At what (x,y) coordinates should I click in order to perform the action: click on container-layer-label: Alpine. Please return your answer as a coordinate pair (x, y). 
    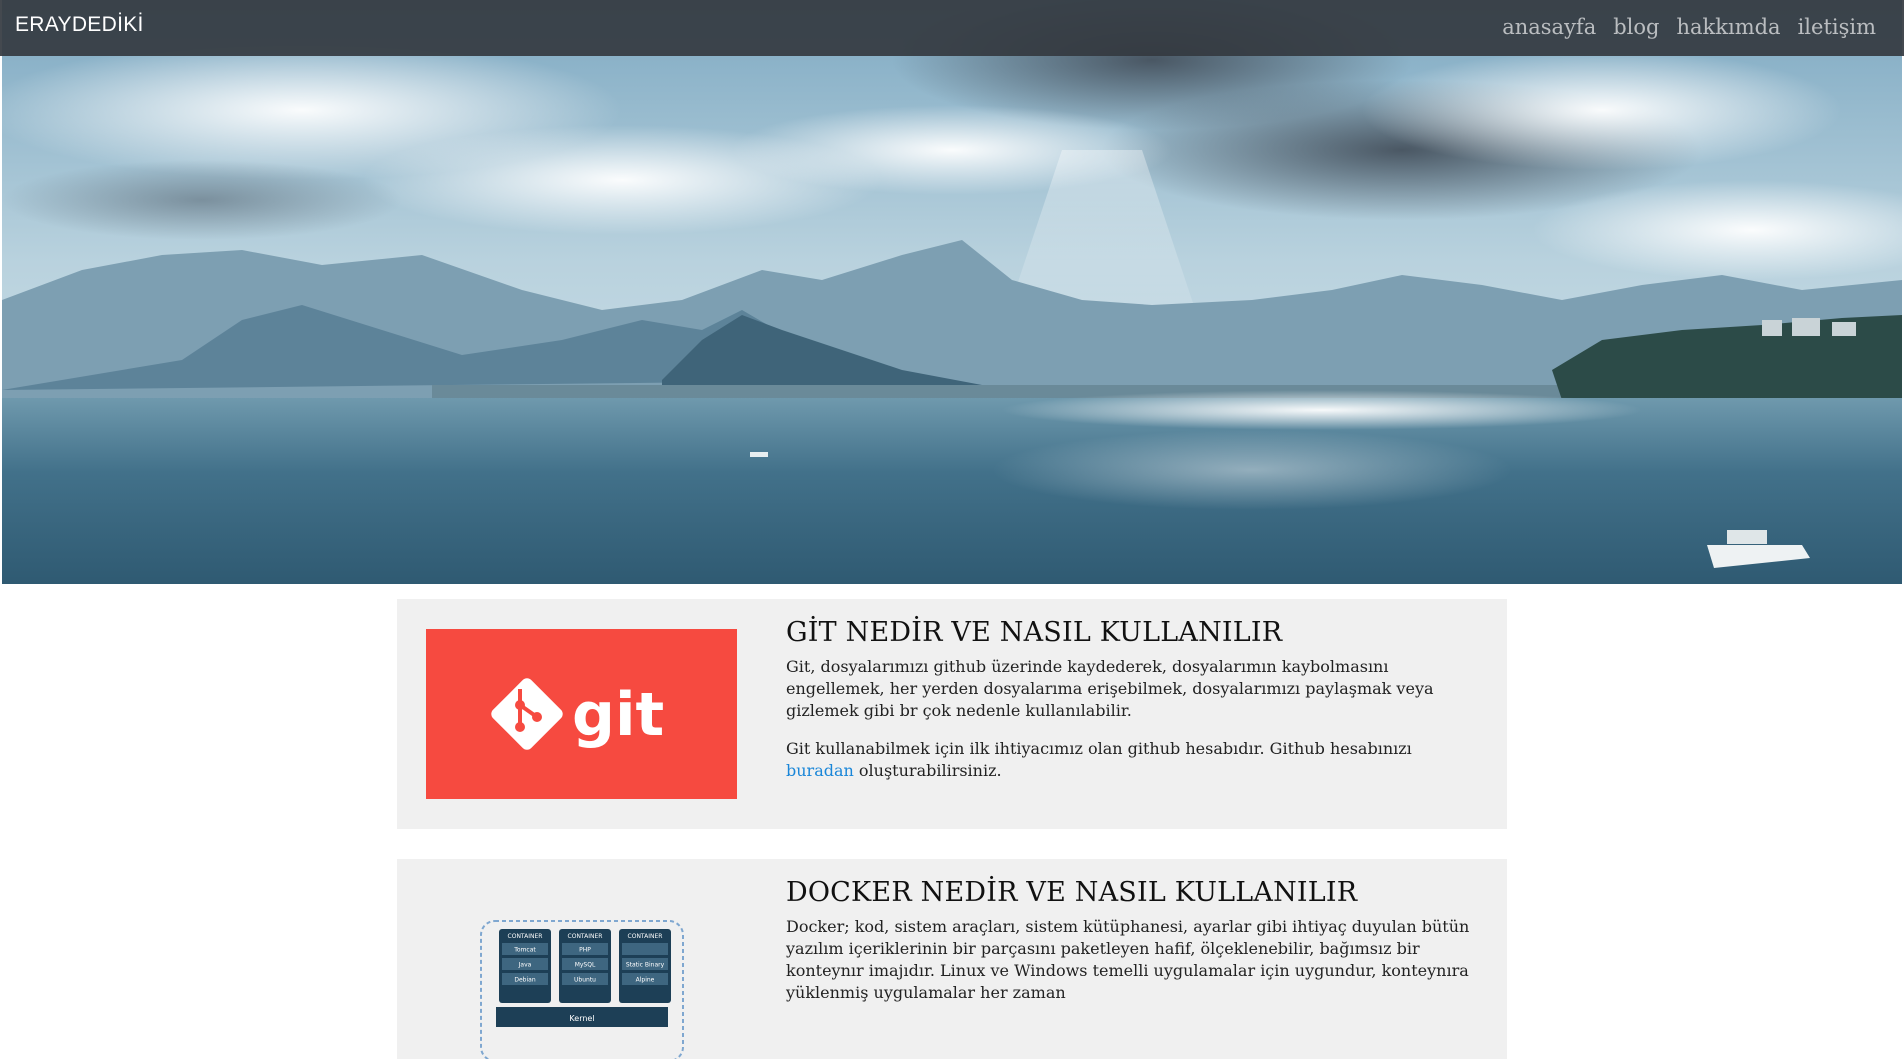
    Looking at the image, I should click on (645, 980).